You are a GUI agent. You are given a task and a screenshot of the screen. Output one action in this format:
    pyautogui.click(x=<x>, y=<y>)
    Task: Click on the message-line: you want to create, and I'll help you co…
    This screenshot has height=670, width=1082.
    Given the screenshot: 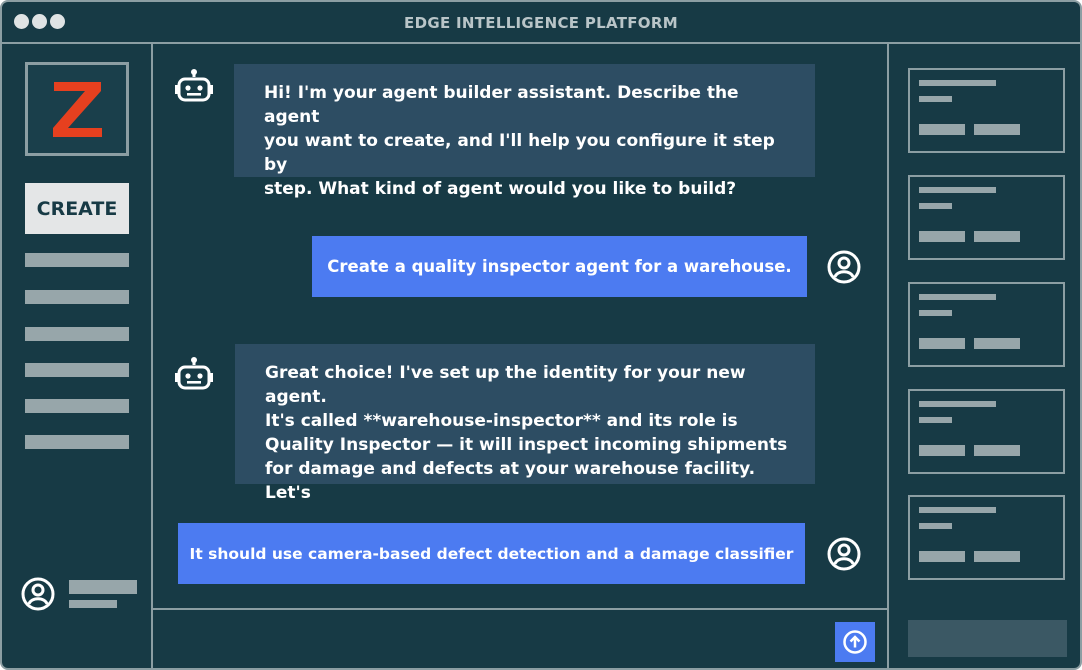 What is the action you would take?
    pyautogui.click(x=519, y=153)
    